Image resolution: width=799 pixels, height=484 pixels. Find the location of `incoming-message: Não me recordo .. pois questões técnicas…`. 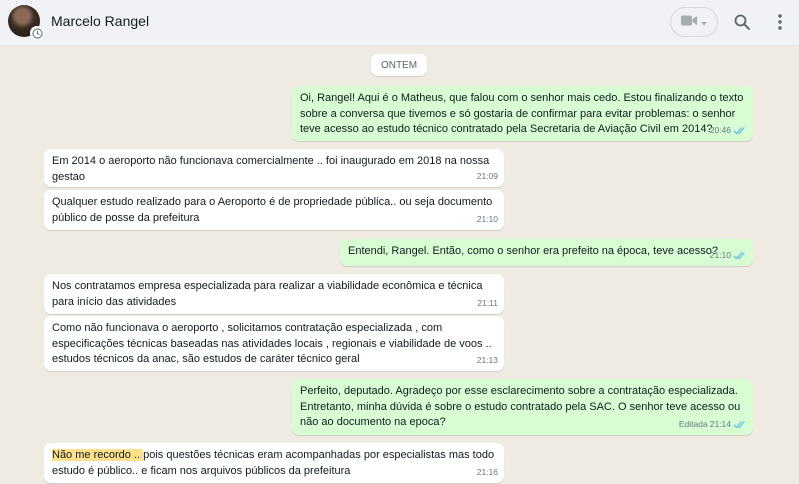

incoming-message: Não me recordo .. pois questões técnicas… is located at coordinates (274, 463).